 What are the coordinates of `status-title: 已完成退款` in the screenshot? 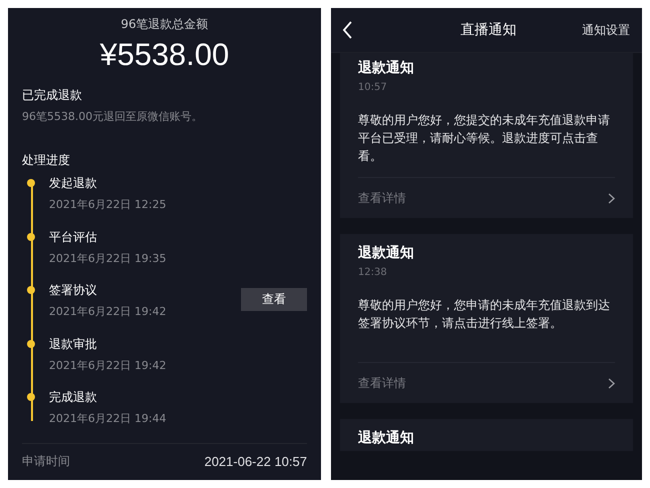 It's located at (52, 95).